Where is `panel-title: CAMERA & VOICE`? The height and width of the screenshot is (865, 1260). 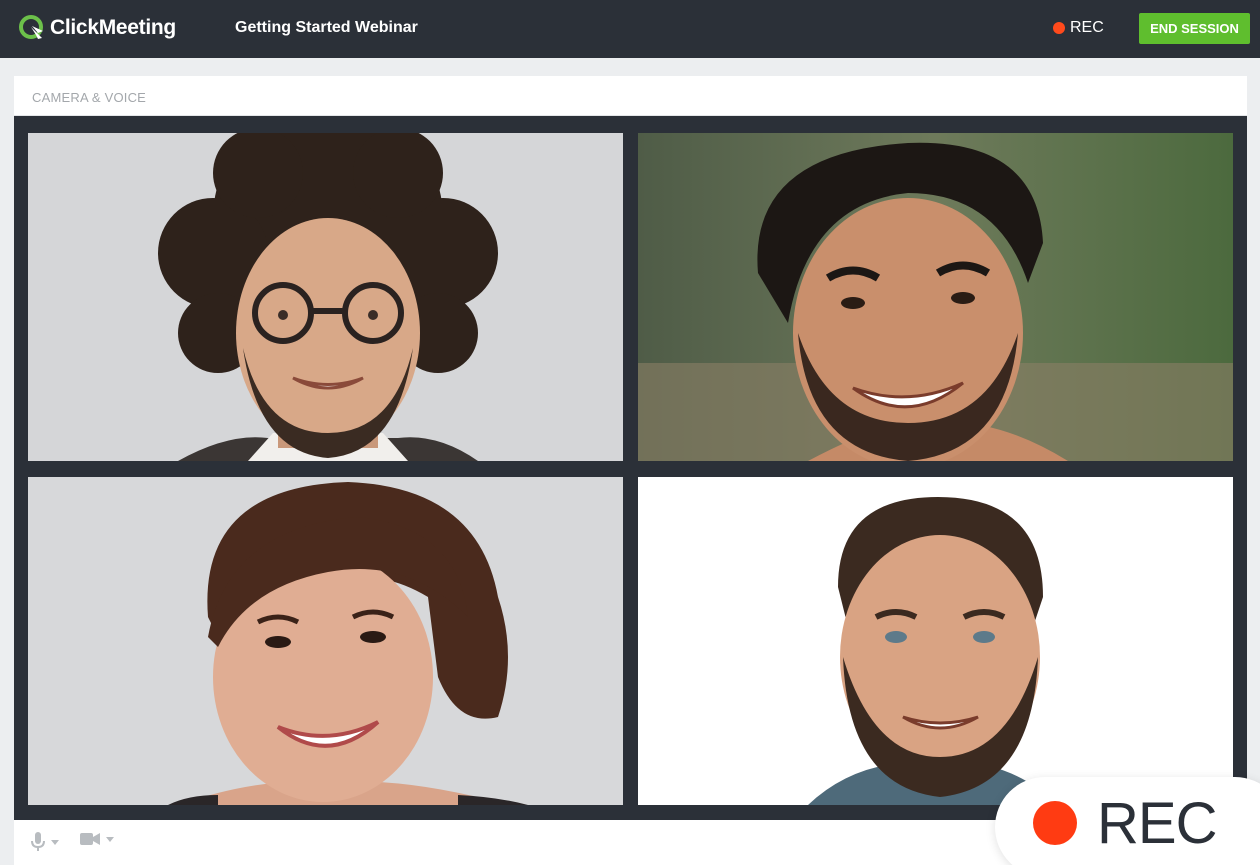 panel-title: CAMERA & VOICE is located at coordinates (89, 97).